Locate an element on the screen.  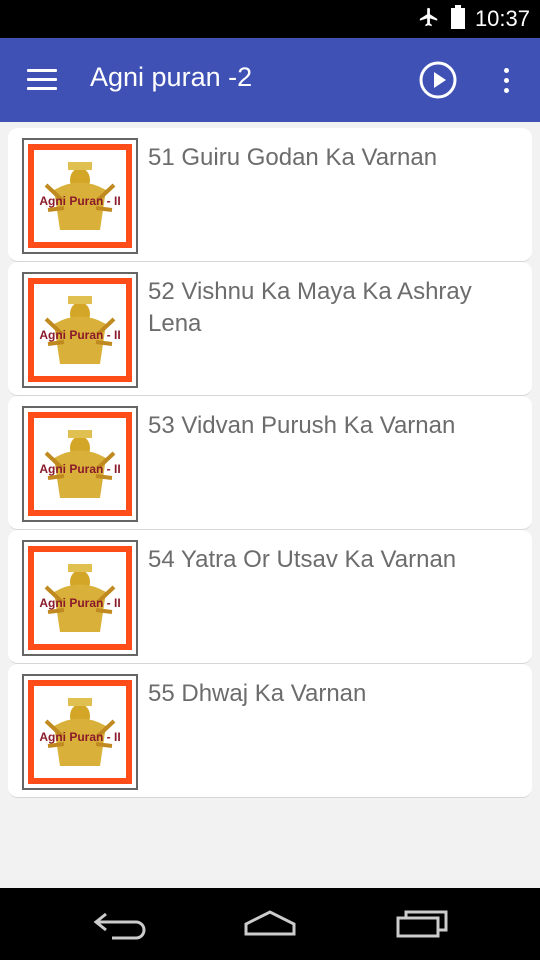
recents-icon is located at coordinates (422, 926).